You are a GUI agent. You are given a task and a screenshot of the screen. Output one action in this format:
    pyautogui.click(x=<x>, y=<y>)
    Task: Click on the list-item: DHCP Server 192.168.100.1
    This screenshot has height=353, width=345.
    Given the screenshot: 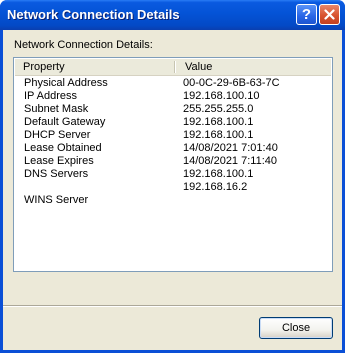 What is the action you would take?
    pyautogui.click(x=173, y=135)
    